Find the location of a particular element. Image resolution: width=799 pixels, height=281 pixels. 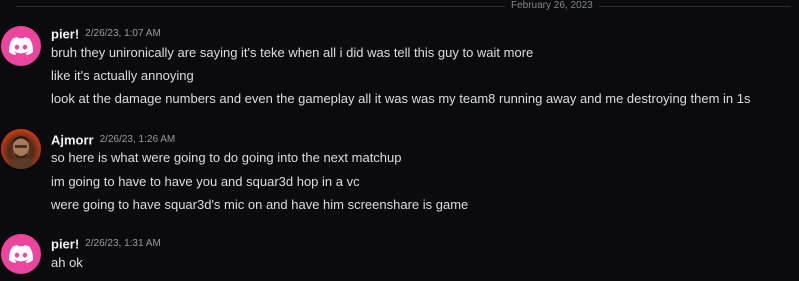

message-text: like it's actually annoying is located at coordinates (122, 75).